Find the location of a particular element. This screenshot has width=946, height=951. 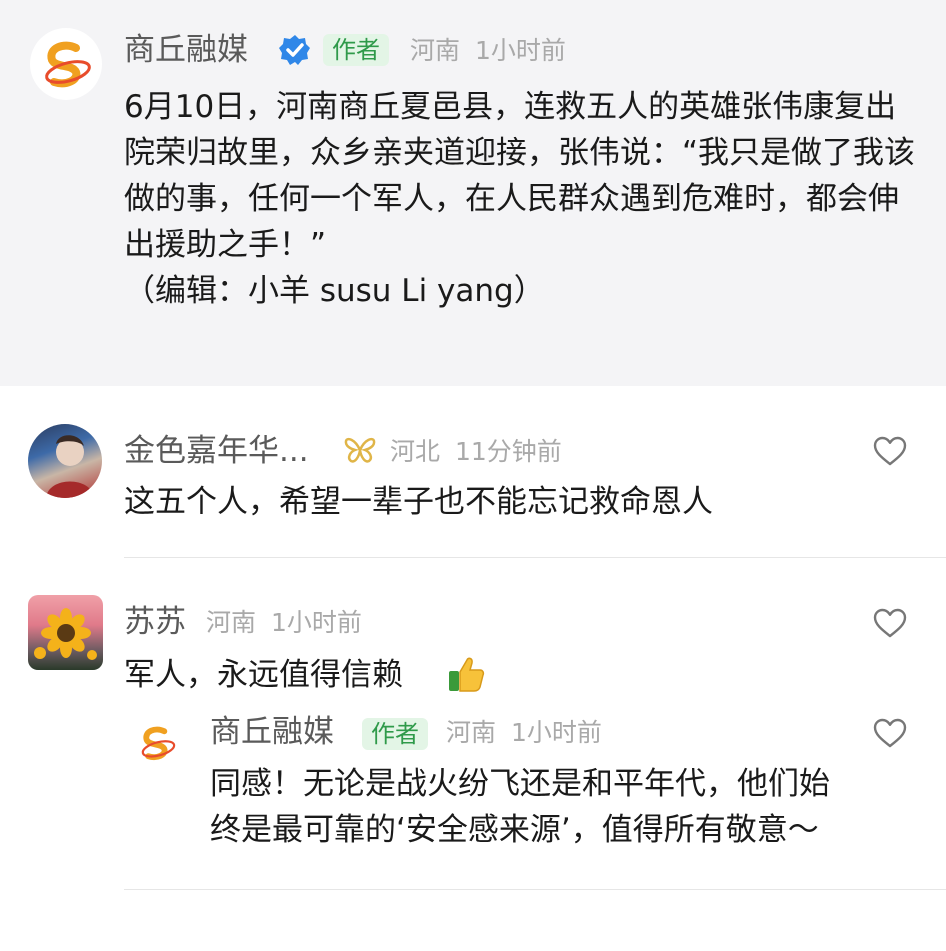

butterfly-icon is located at coordinates (360, 450).